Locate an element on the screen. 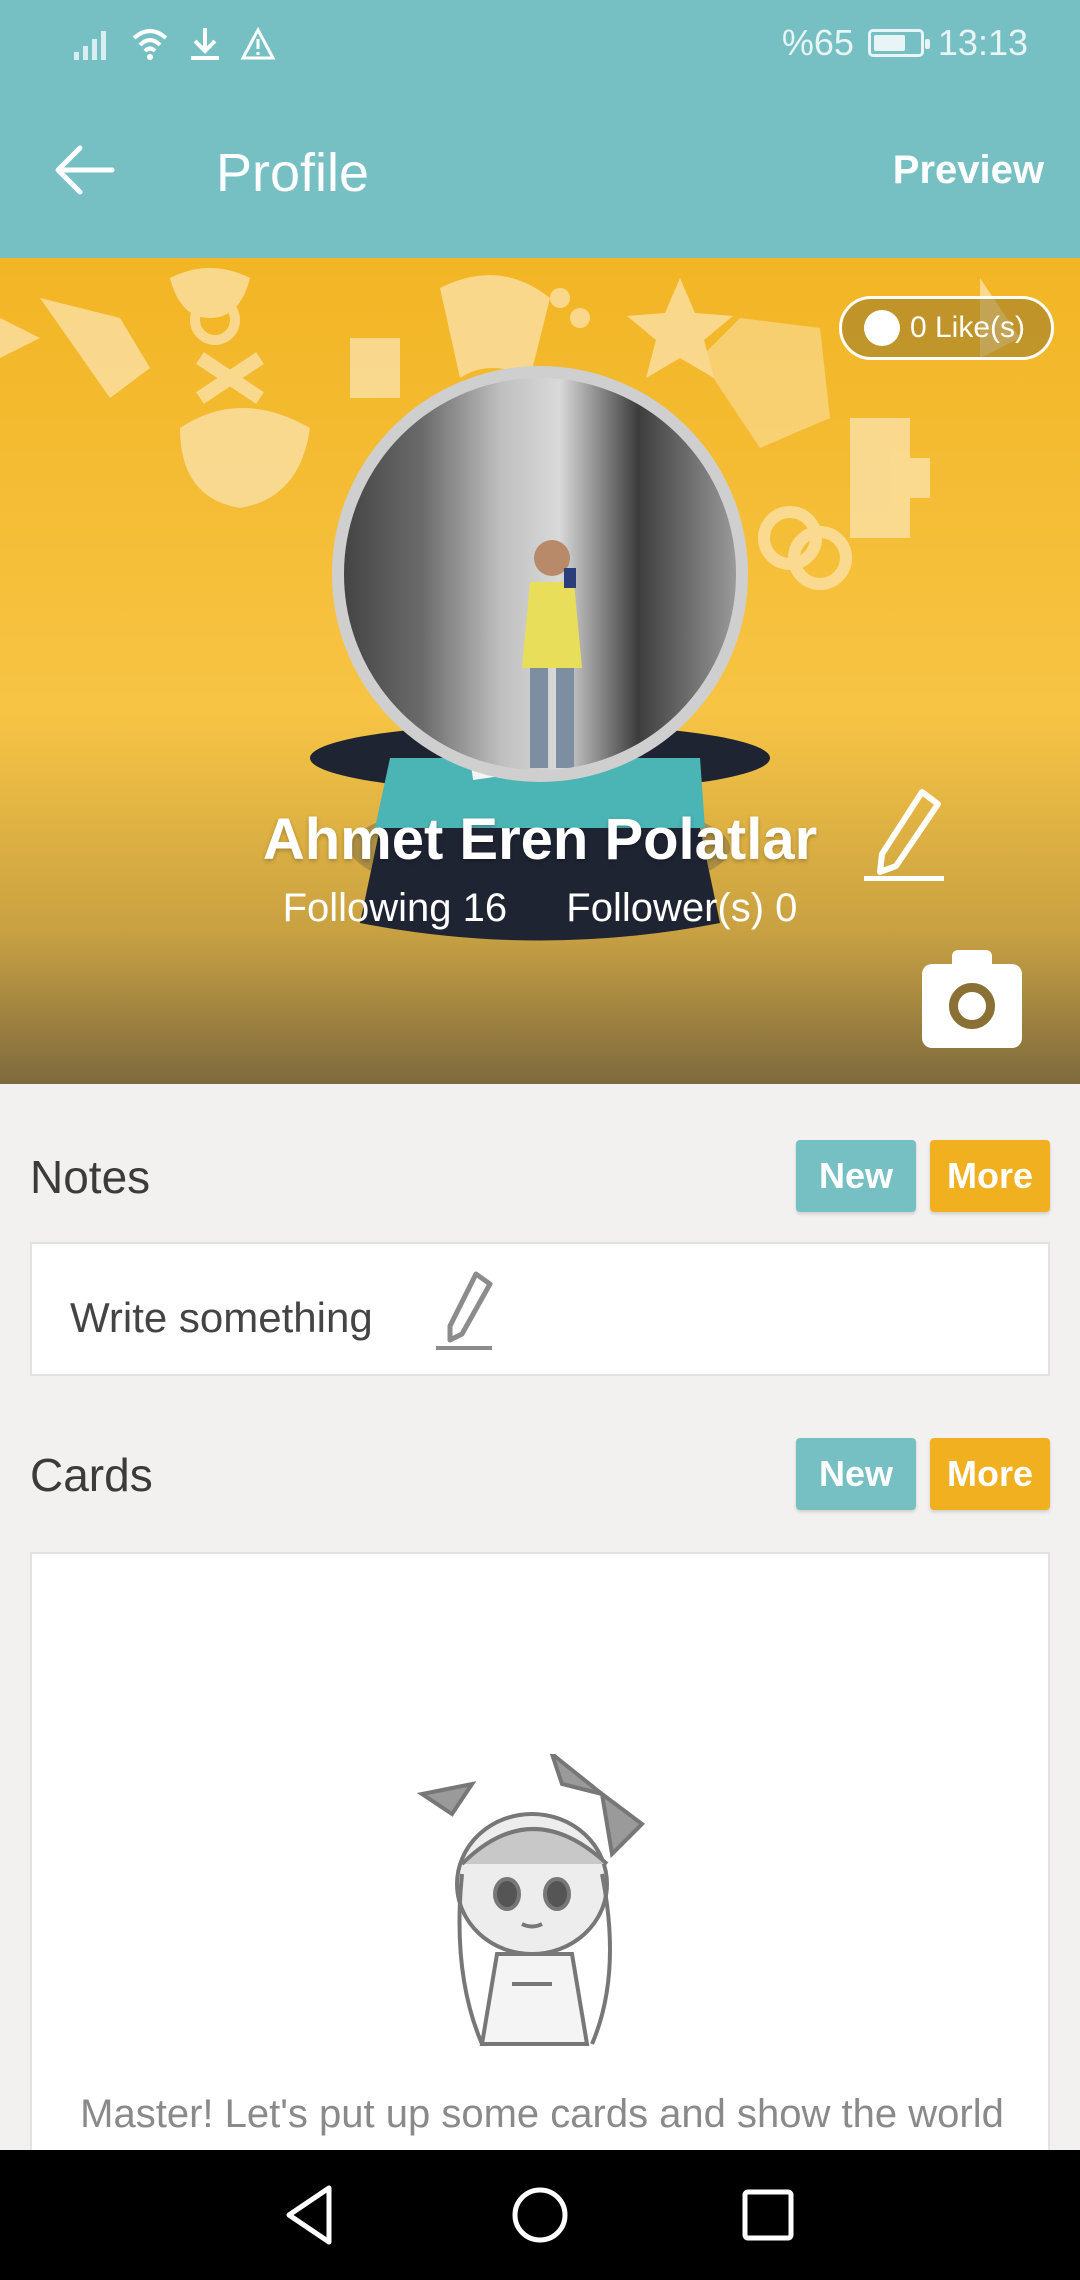 The image size is (1080, 2280). write-note-placeholder: Write something is located at coordinates (221, 1317).